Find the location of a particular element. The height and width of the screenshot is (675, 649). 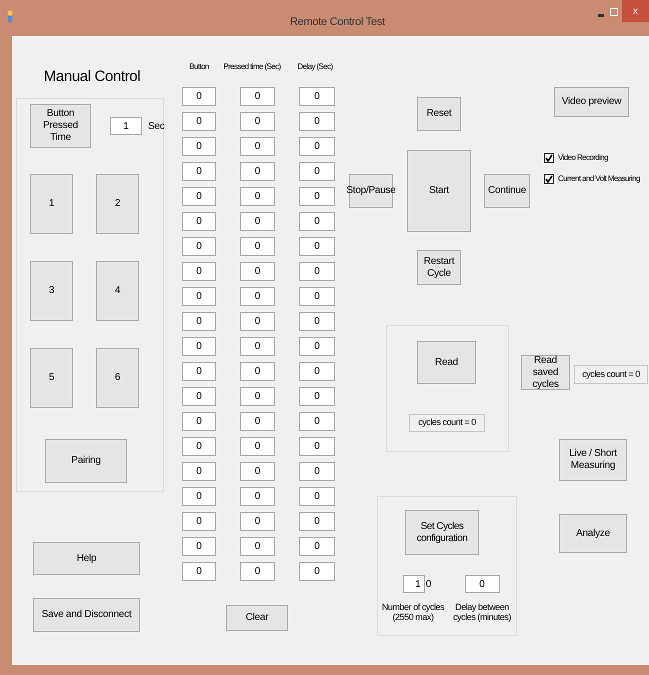

start-button: Start is located at coordinates (439, 191).